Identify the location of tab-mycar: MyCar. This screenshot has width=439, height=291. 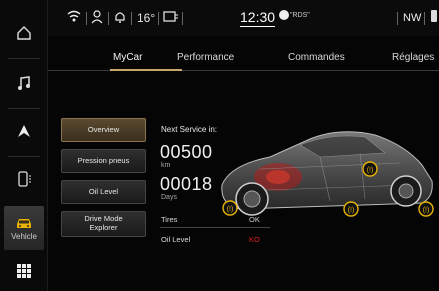
(127, 57).